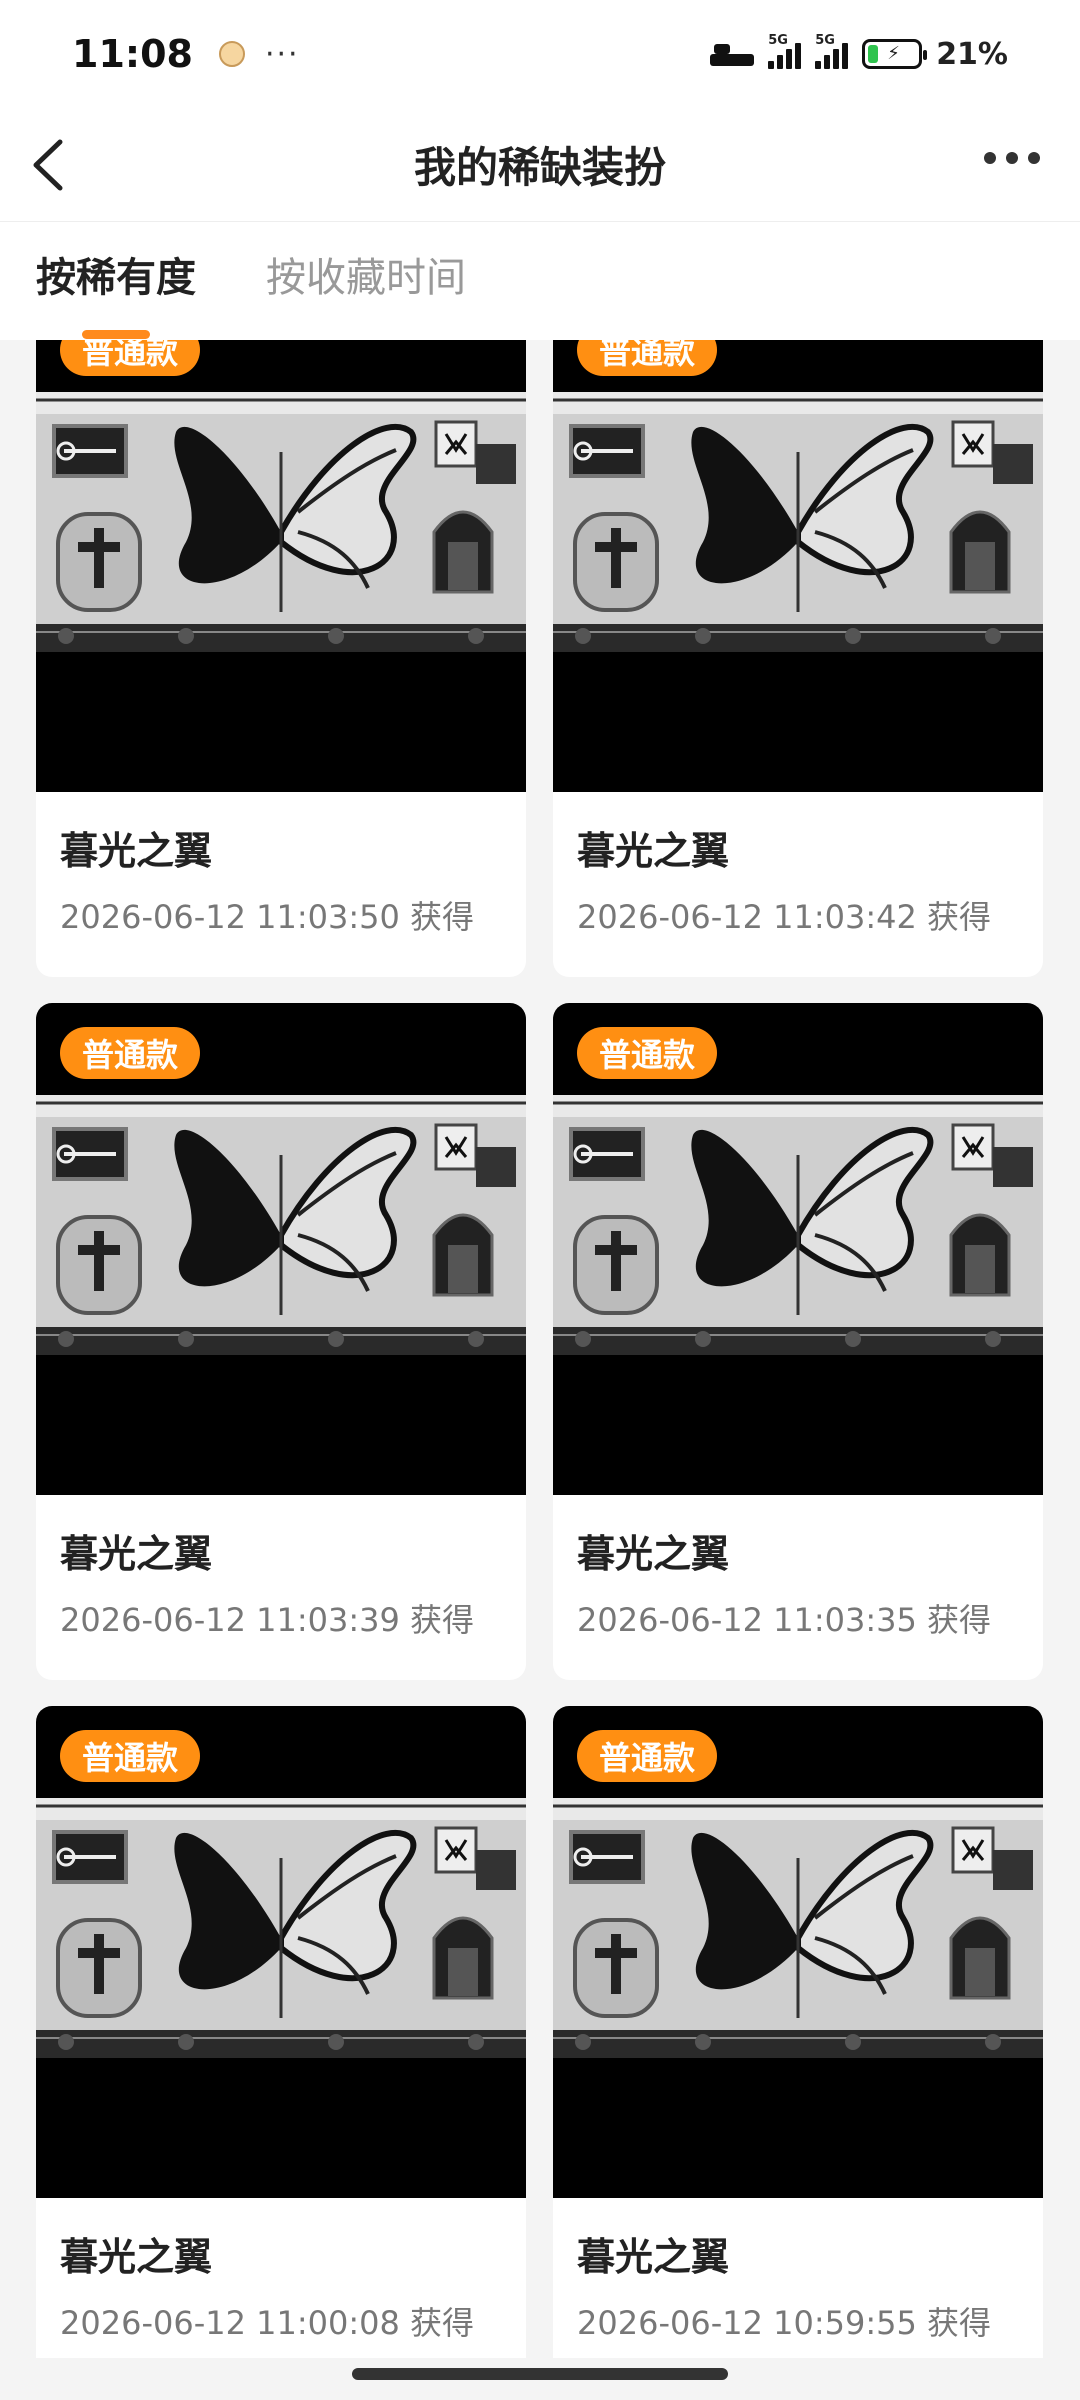  What do you see at coordinates (267, 917) in the screenshot?
I see `item-acquired-time: 2026-06-12 11:03:50 获得` at bounding box center [267, 917].